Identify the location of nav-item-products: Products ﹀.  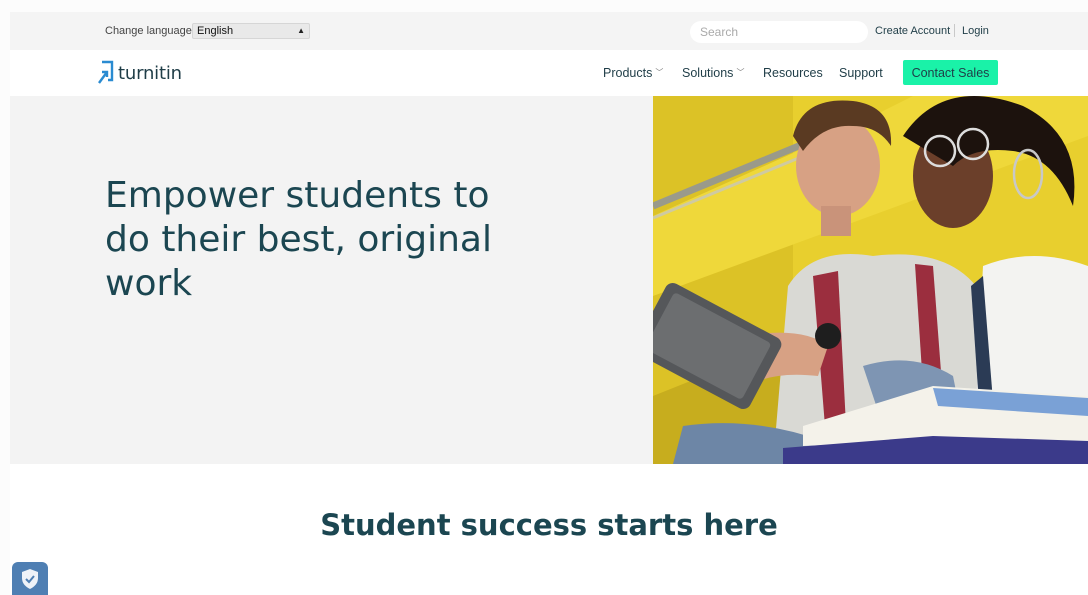
(633, 73).